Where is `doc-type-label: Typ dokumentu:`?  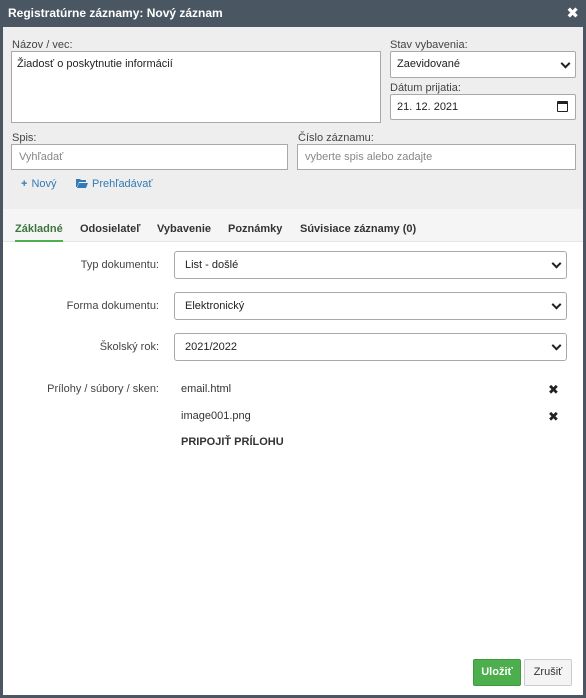
doc-type-label: Typ dokumentu: is located at coordinates (119, 265).